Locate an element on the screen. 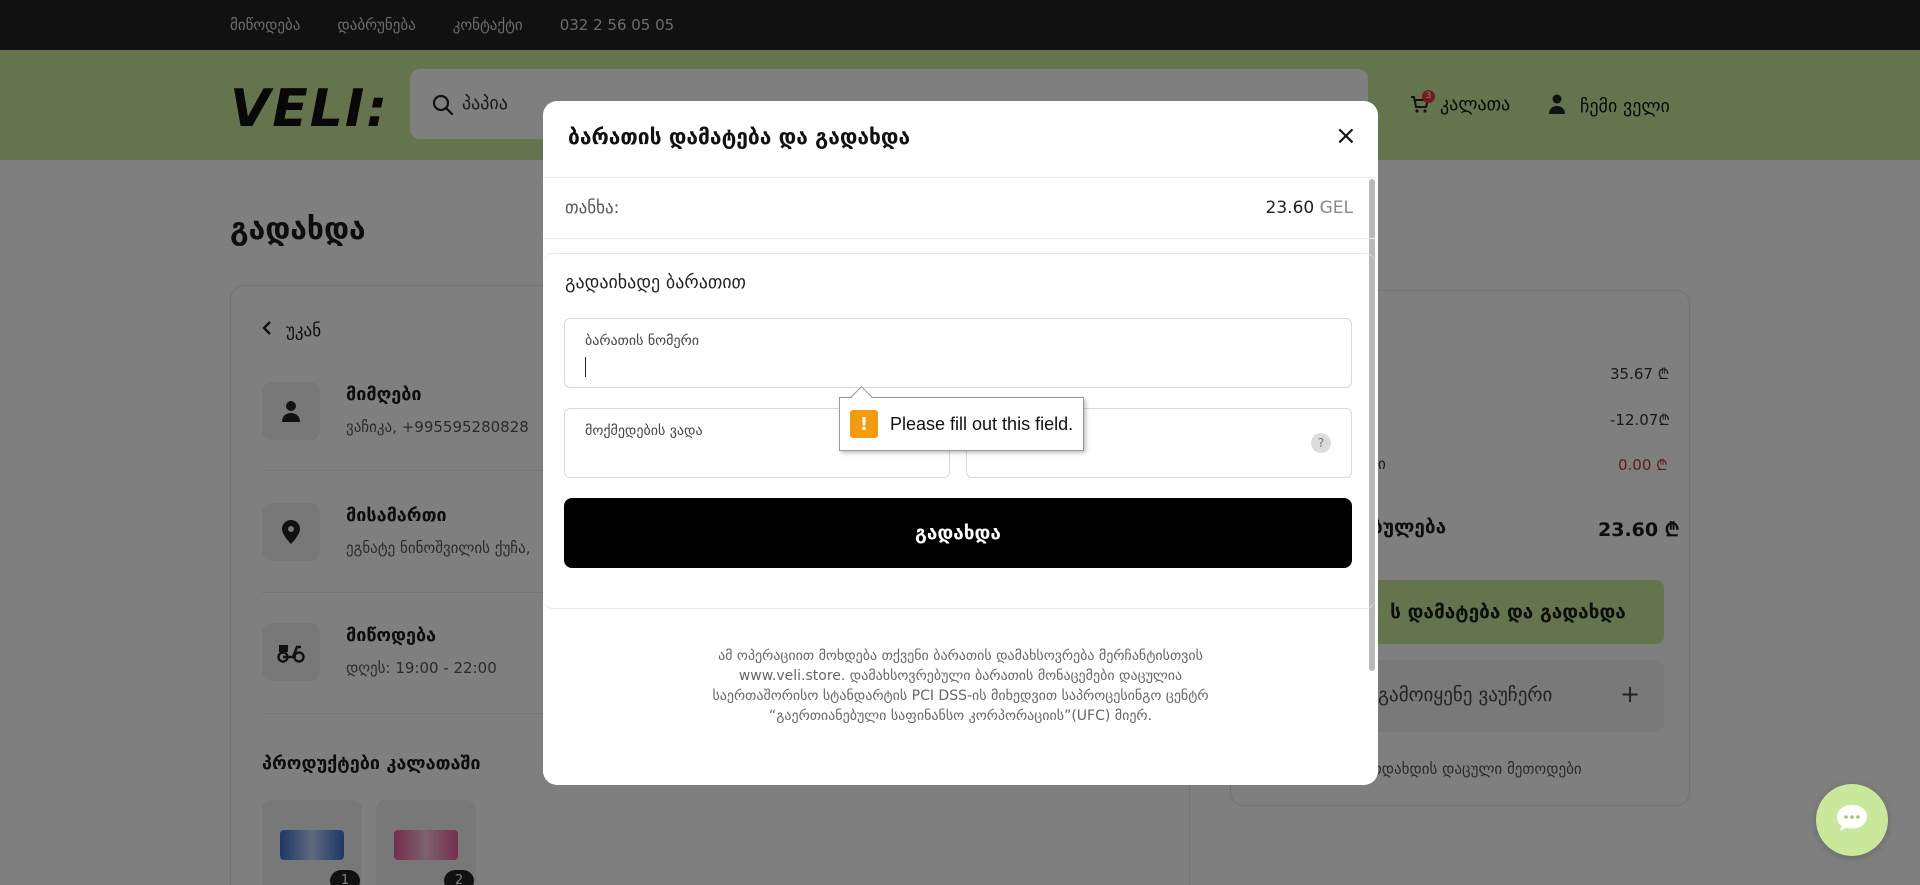  amount-box: თანხა: 23.60 GEL is located at coordinates (959, 208).